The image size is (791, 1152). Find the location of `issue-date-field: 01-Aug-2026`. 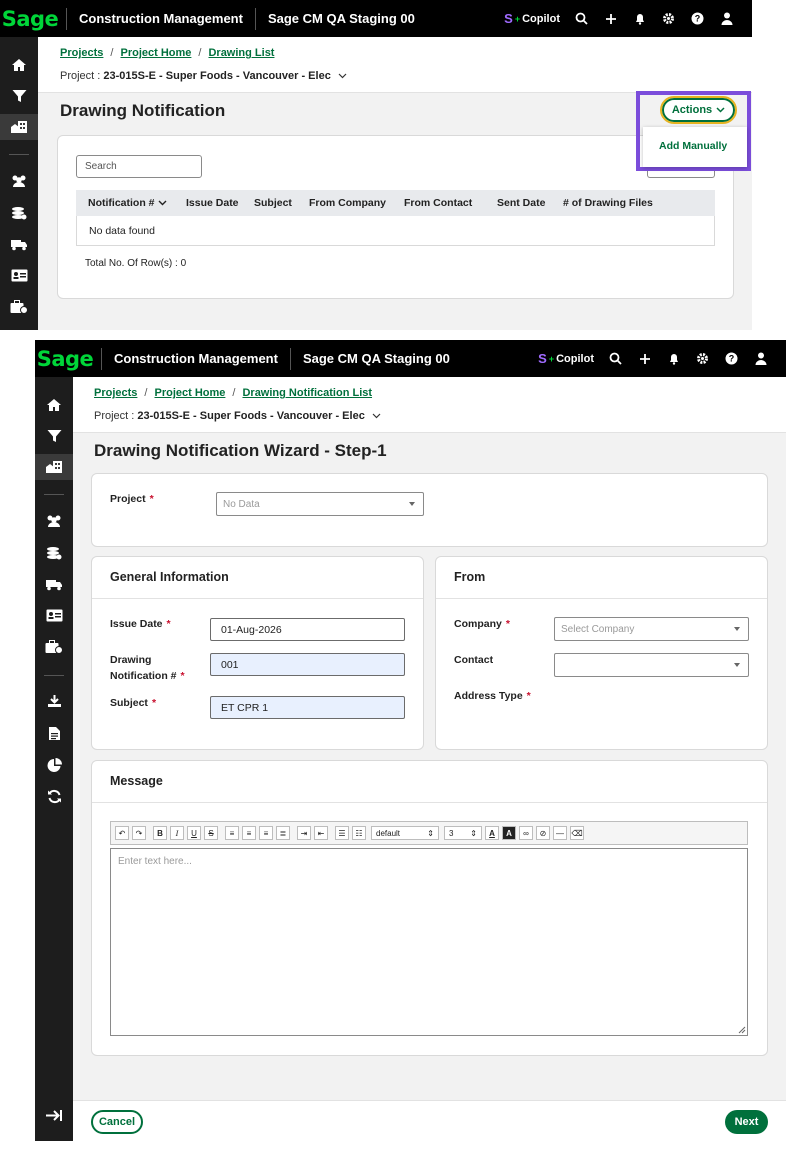

issue-date-field: 01-Aug-2026 is located at coordinates (307, 629).